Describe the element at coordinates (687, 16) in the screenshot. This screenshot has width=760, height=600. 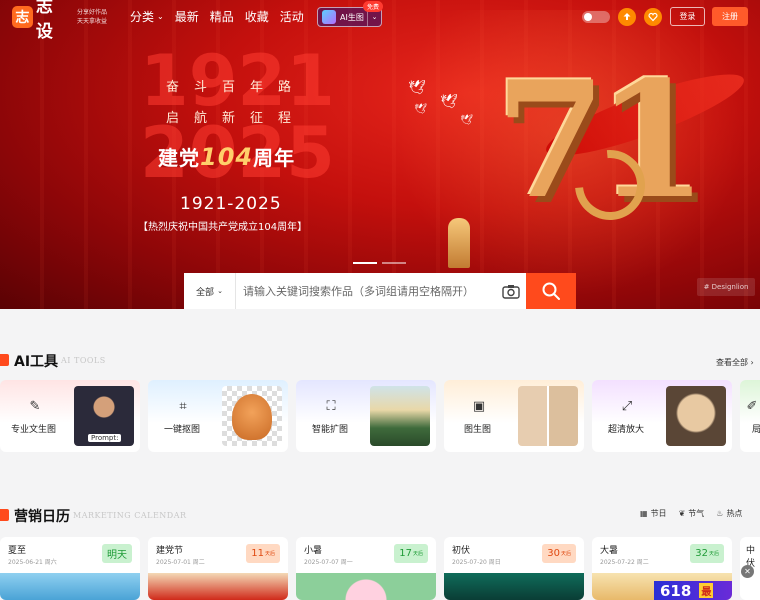
I see `login-button: 登录` at that location.